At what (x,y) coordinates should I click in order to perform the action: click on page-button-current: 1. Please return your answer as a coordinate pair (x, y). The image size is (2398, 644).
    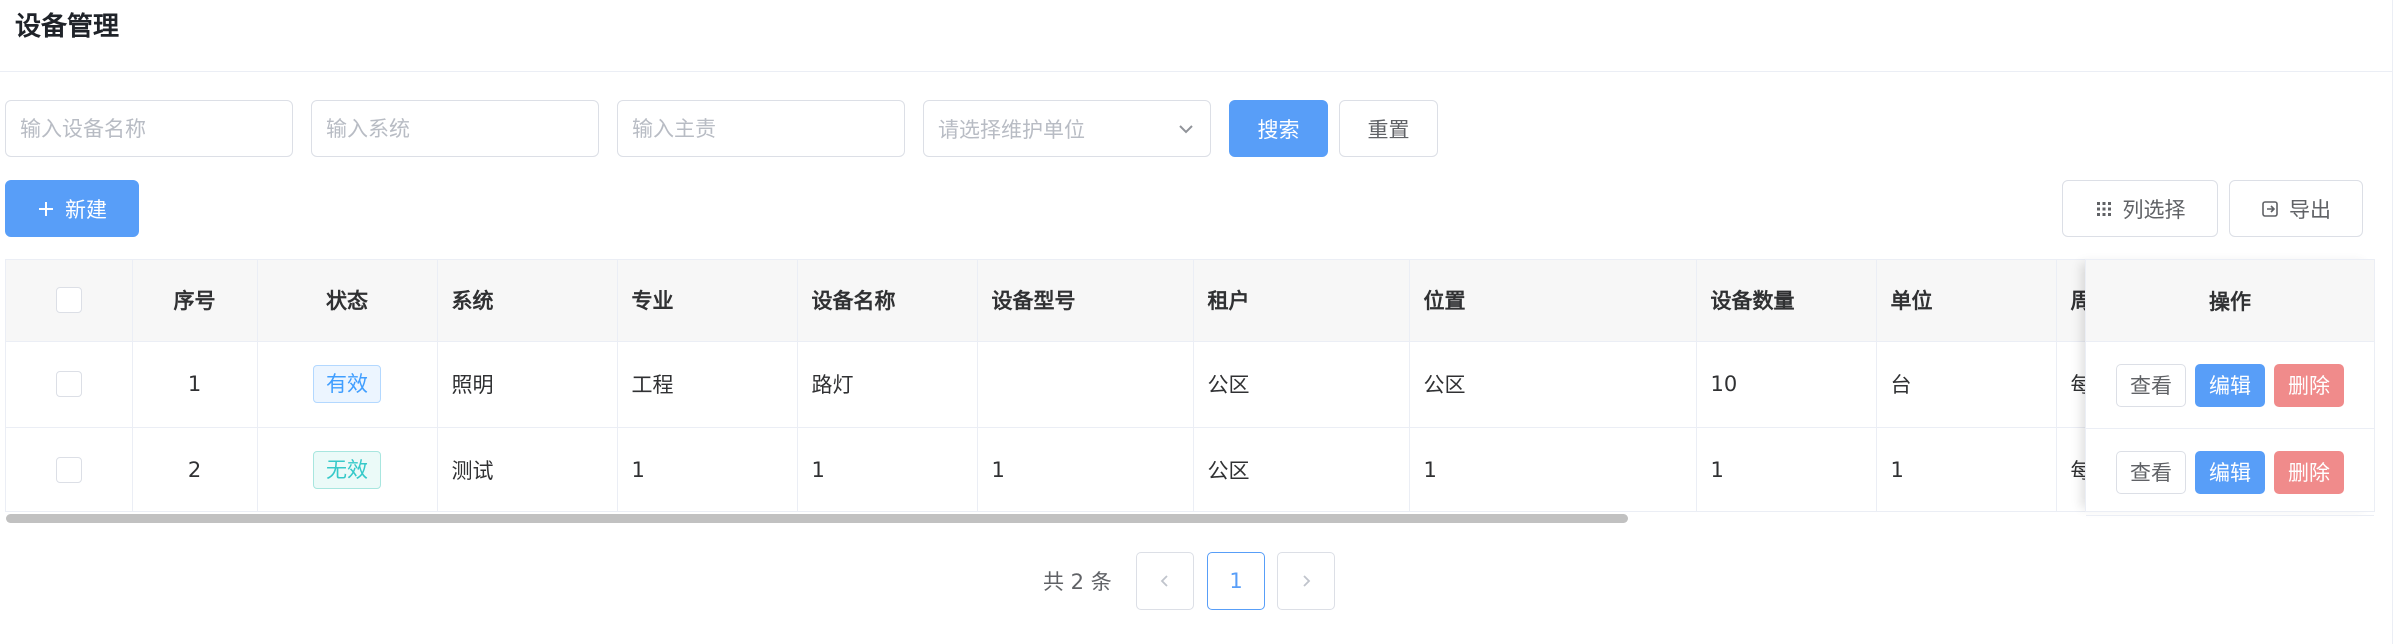
    Looking at the image, I should click on (1236, 581).